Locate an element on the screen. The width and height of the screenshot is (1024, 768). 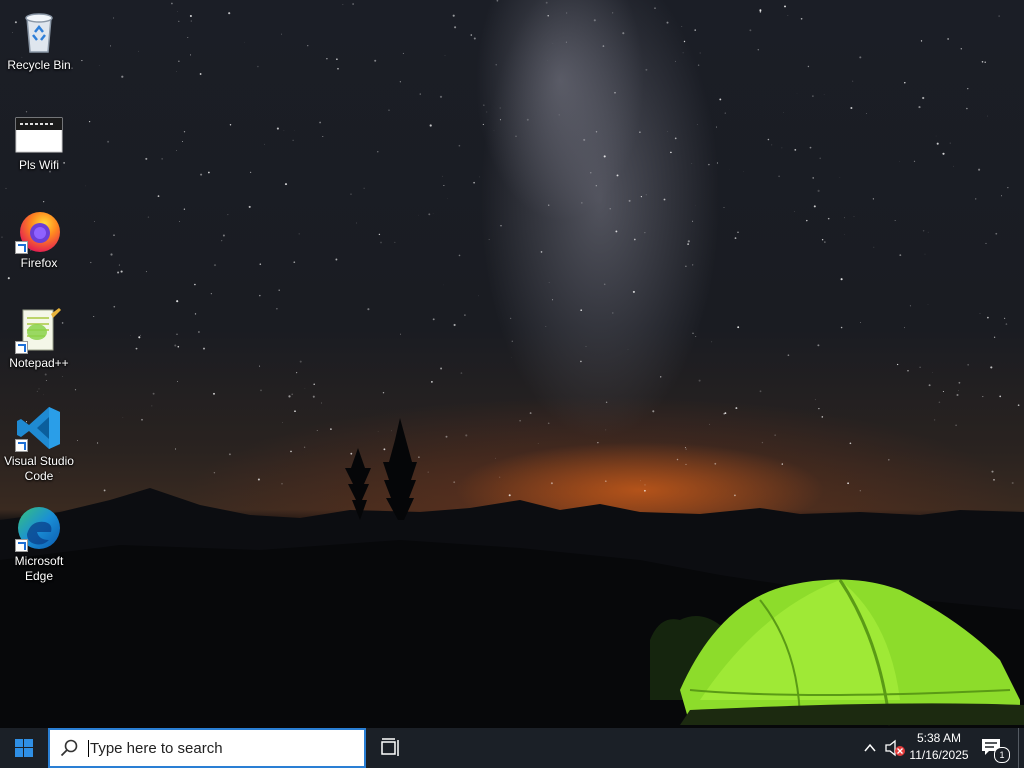
desktop-icon-edge: Microsoft Edge is located at coordinates (39, 542).